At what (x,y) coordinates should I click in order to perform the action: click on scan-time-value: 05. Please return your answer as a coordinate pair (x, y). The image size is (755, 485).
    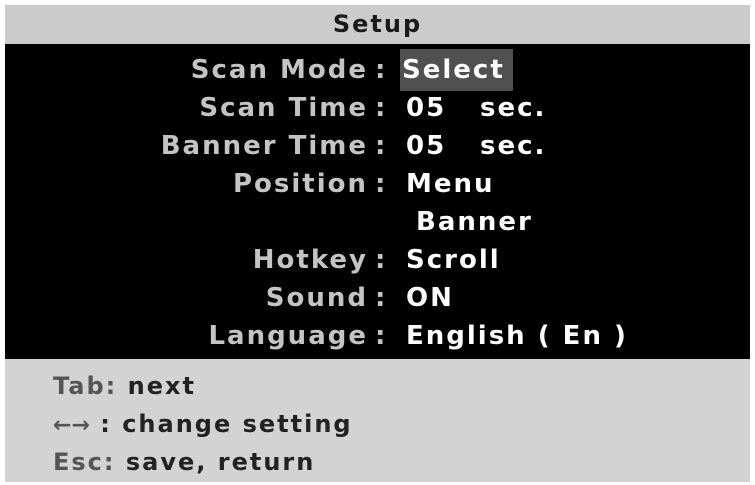
    Looking at the image, I should click on (426, 108).